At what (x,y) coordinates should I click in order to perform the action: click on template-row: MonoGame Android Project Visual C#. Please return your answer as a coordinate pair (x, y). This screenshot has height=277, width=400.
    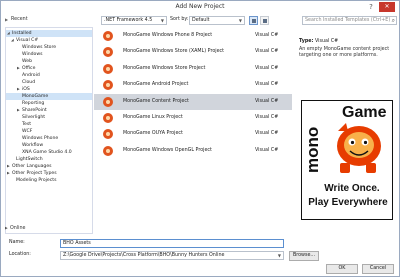
    Looking at the image, I should click on (193, 85).